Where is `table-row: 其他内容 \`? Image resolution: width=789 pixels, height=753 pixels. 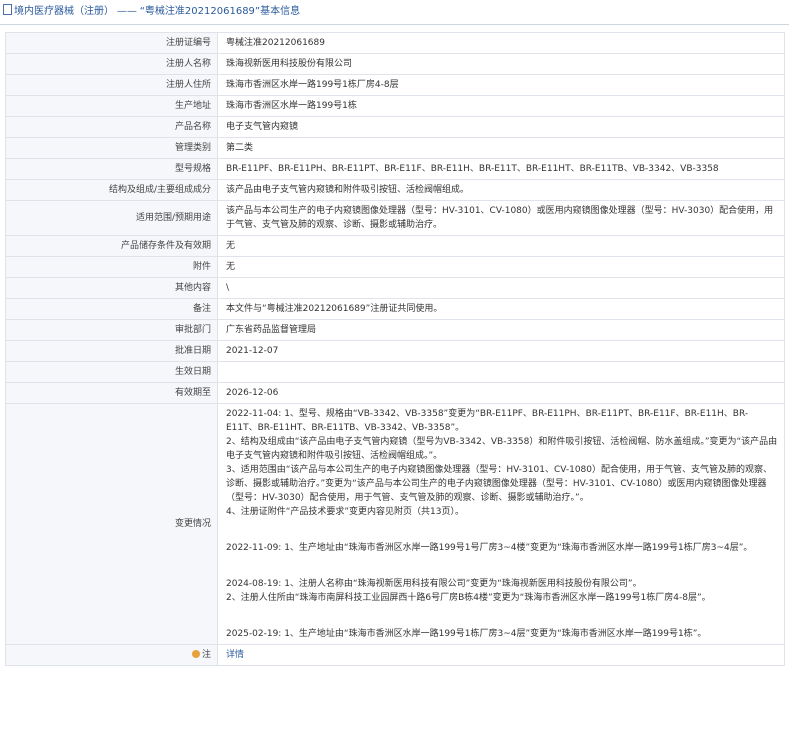 table-row: 其他内容 \ is located at coordinates (395, 288).